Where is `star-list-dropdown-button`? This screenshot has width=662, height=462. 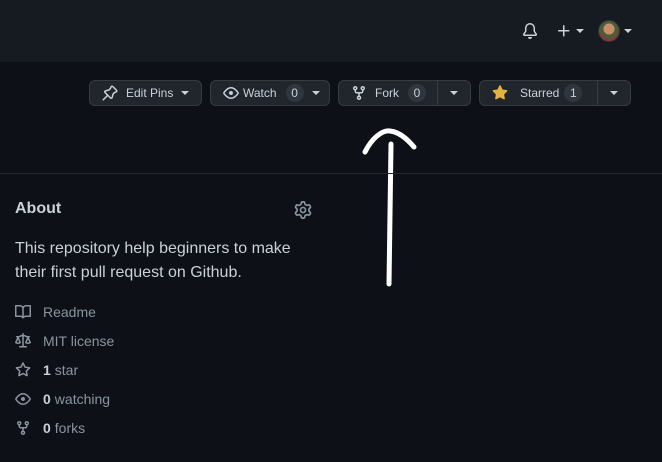
star-list-dropdown-button is located at coordinates (614, 93).